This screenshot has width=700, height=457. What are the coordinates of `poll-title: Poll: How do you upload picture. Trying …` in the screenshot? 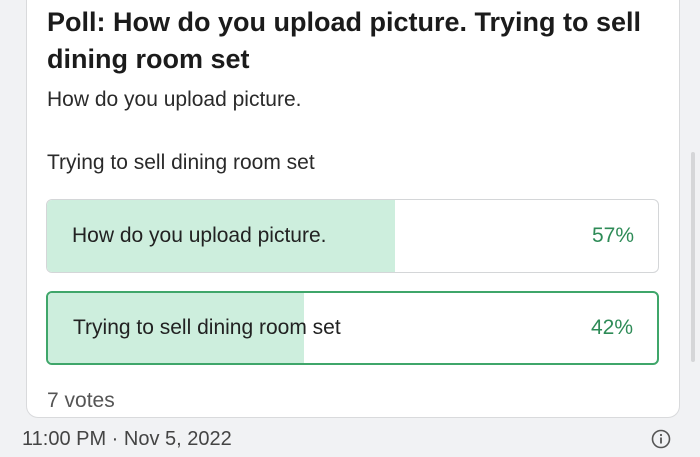 It's located at (344, 40).